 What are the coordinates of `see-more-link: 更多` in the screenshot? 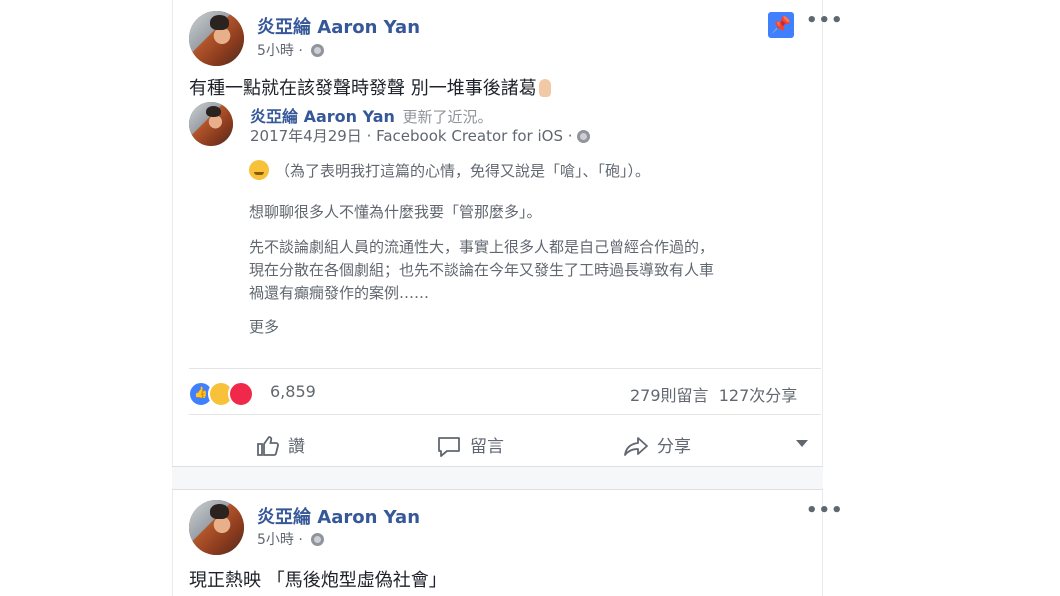 It's located at (264, 326).